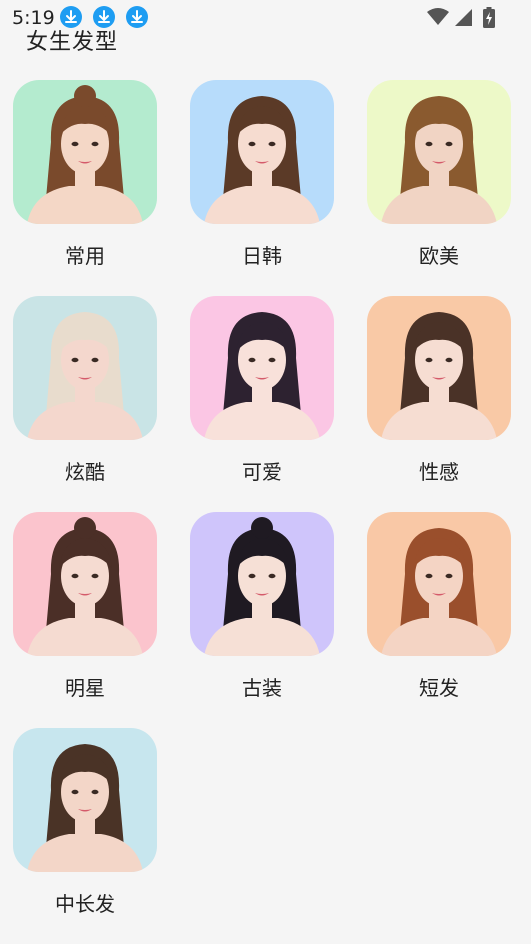 The image size is (531, 944). I want to click on hairstyle-card-sexy: 性感, so click(439, 391).